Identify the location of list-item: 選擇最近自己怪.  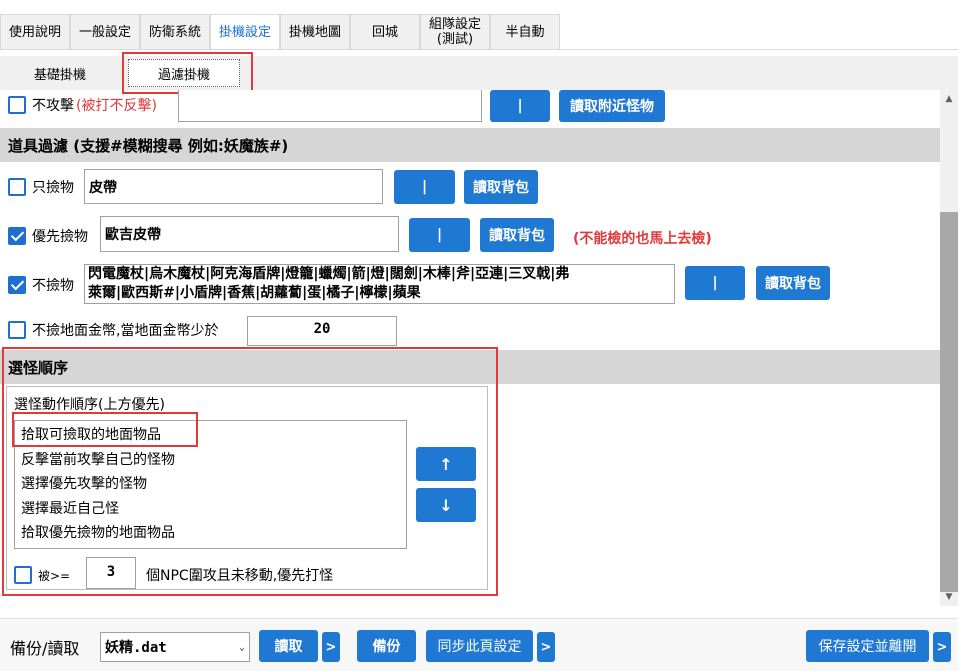
(210, 509).